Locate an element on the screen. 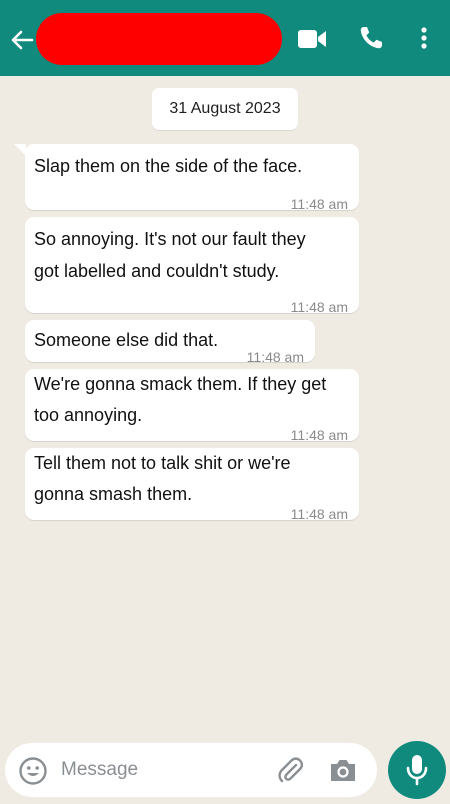  microphone-icon is located at coordinates (417, 770).